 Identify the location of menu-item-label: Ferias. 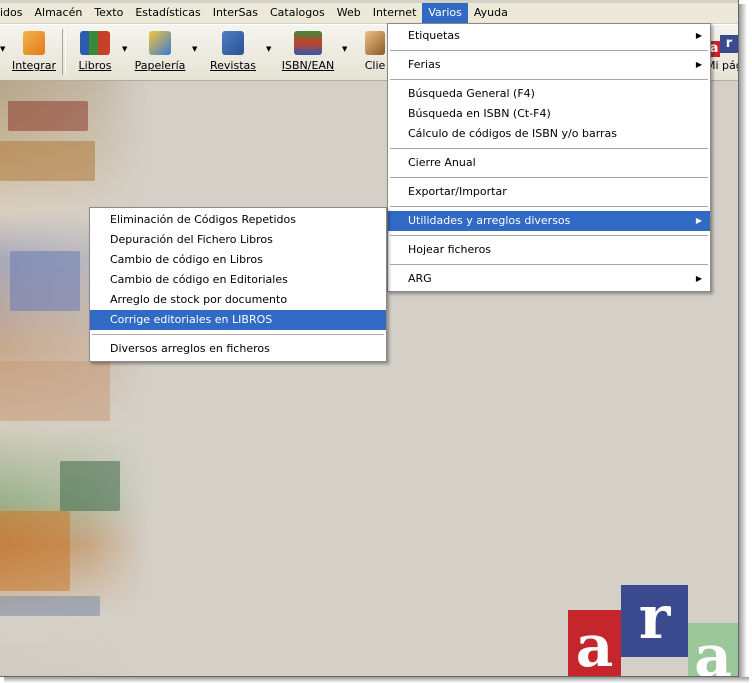
(424, 64).